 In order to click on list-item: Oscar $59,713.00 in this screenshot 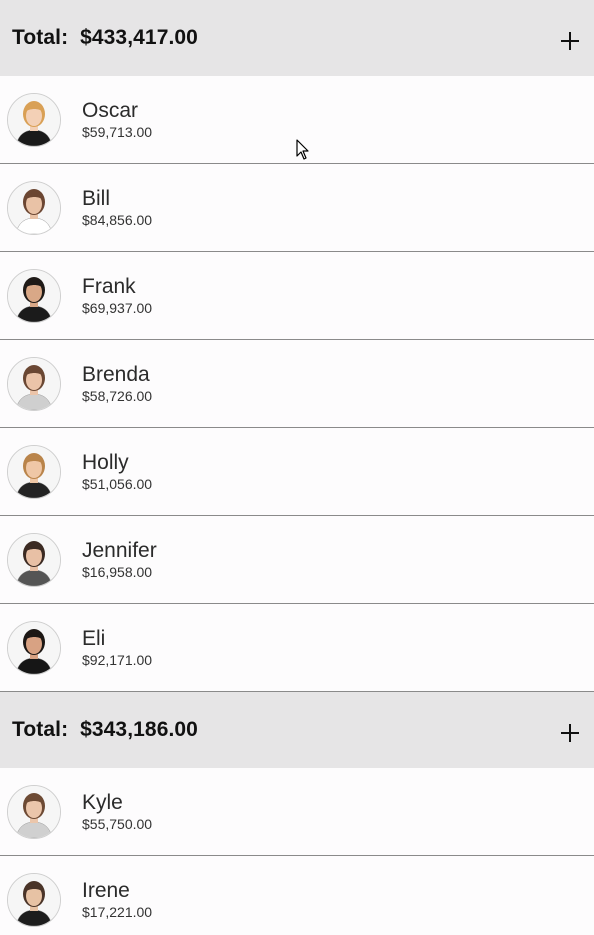, I will do `click(297, 120)`.